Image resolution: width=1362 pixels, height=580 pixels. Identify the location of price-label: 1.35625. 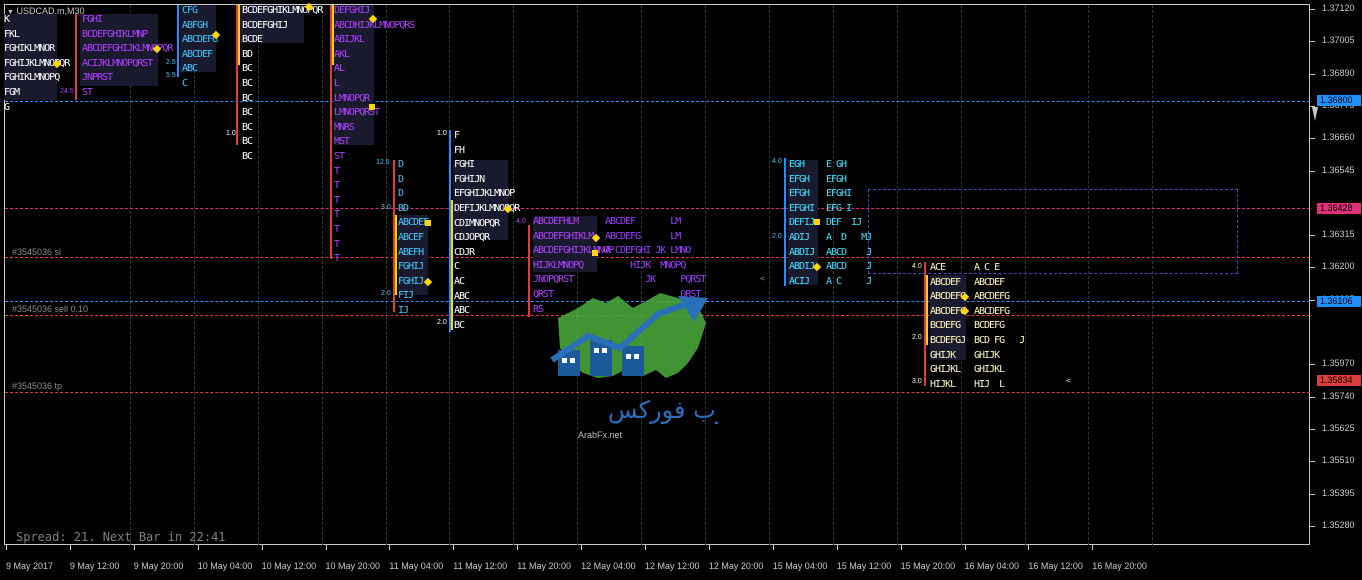
(1338, 427).